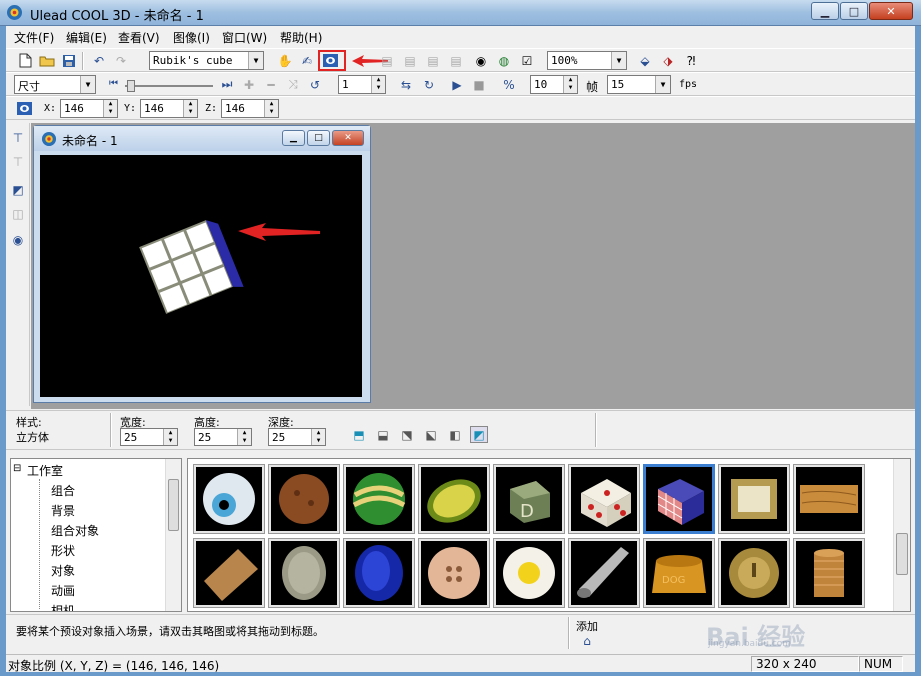  Describe the element at coordinates (604, 573) in the screenshot. I see `thumb-cone` at that location.